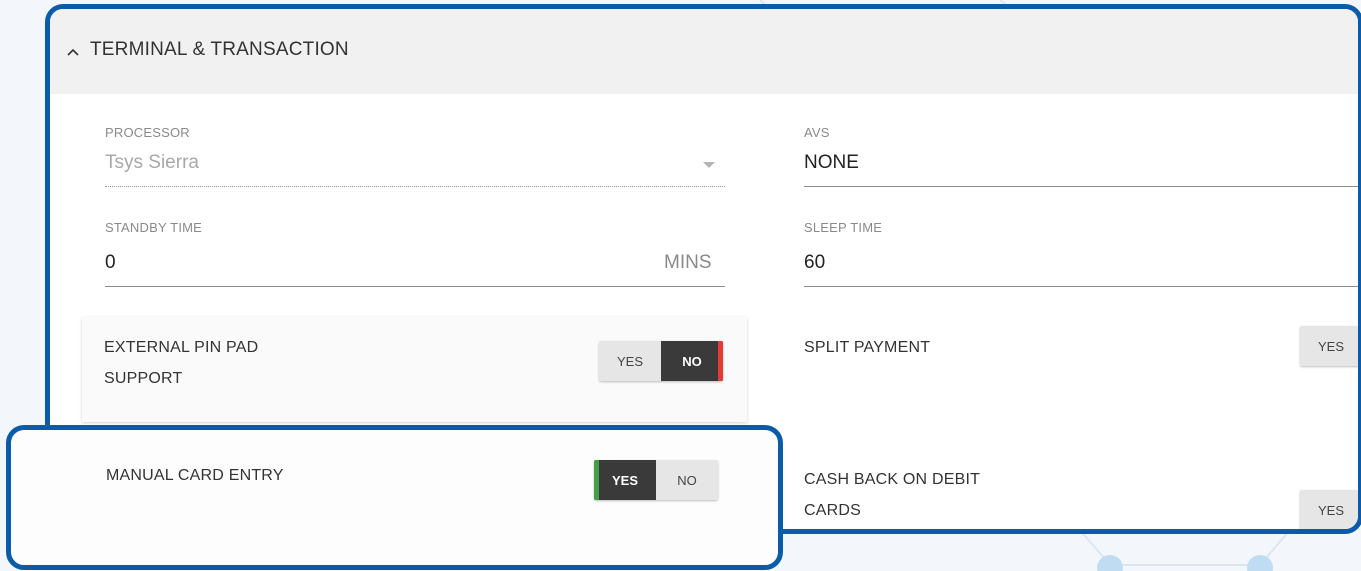 The width and height of the screenshot is (1361, 571). What do you see at coordinates (892, 479) in the screenshot?
I see `cash-back-label-line1: CASH BACK ON DEBIT` at bounding box center [892, 479].